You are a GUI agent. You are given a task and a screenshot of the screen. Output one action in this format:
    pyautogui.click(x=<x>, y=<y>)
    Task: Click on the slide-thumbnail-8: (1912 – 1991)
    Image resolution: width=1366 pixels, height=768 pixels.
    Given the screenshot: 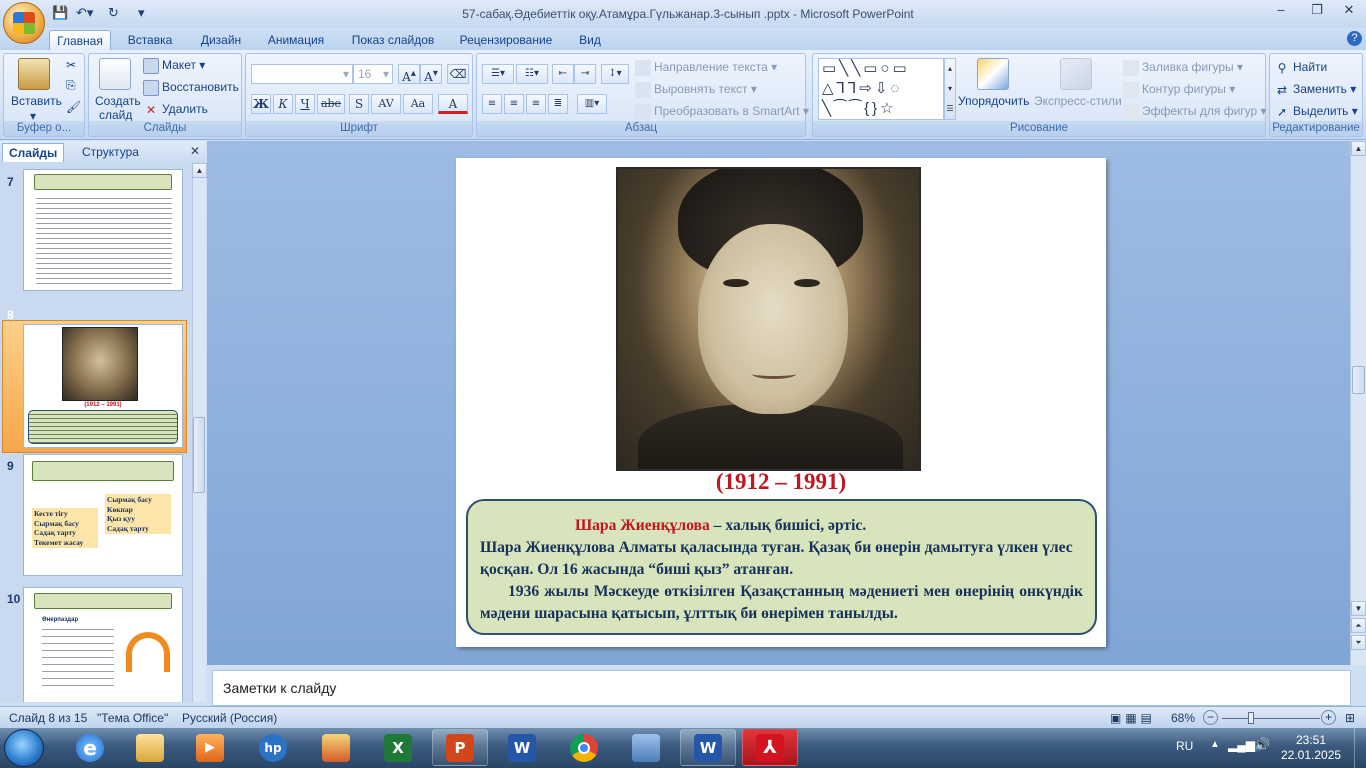 What is the action you would take?
    pyautogui.click(x=103, y=386)
    